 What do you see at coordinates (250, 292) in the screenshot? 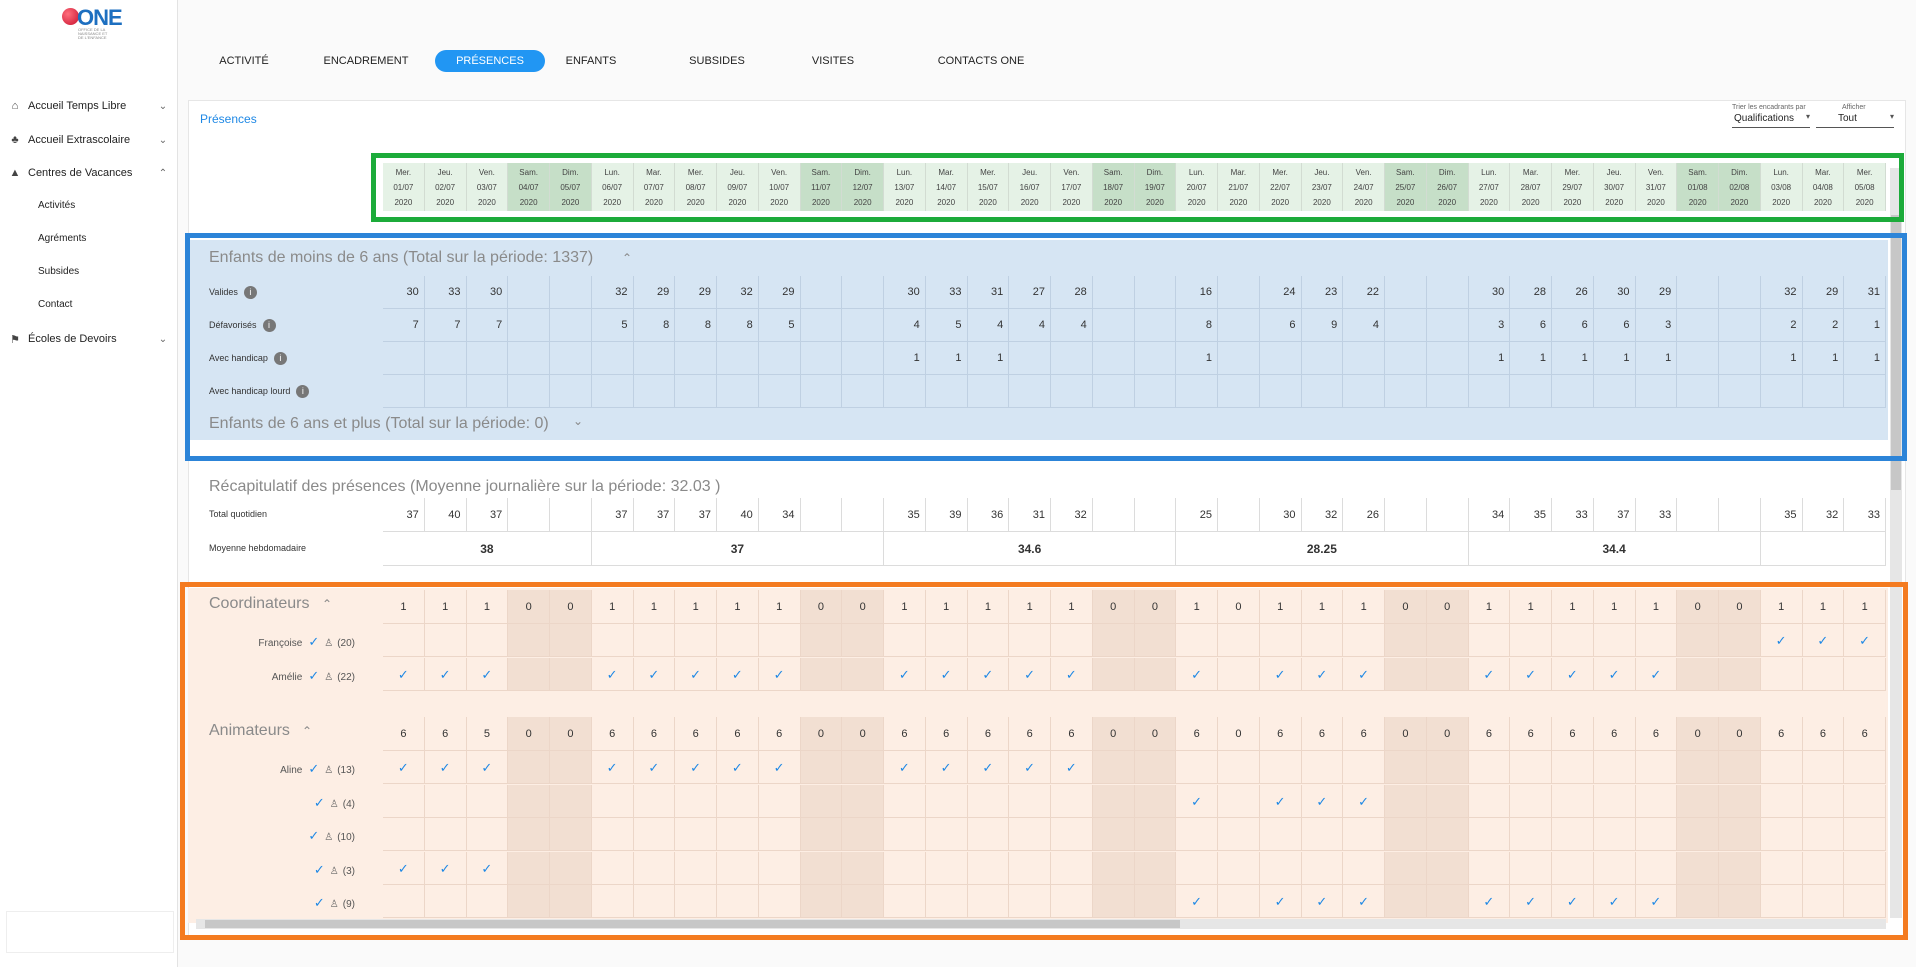
I see `info-icon: i` at bounding box center [250, 292].